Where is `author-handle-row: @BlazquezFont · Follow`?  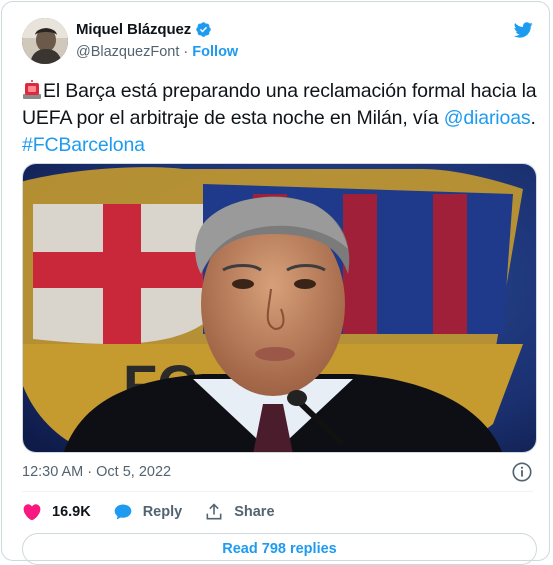 author-handle-row: @BlazquezFont · Follow is located at coordinates (157, 52).